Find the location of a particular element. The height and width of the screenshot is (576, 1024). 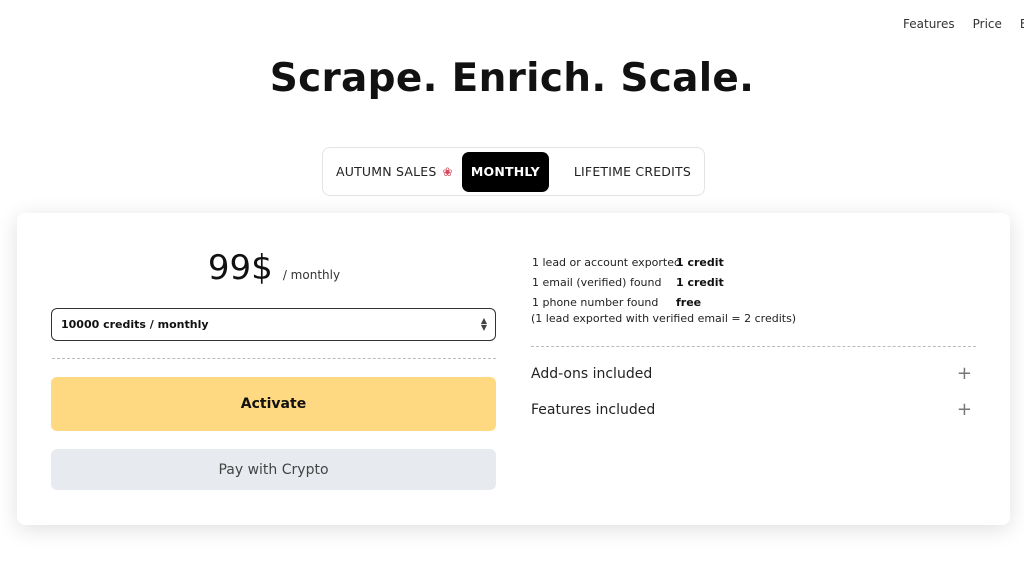

price-period: / monthly is located at coordinates (311, 275).